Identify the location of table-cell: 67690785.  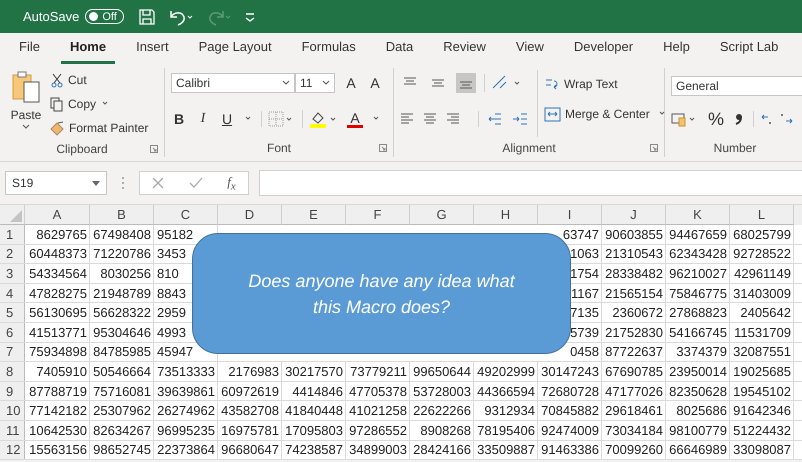
(634, 371).